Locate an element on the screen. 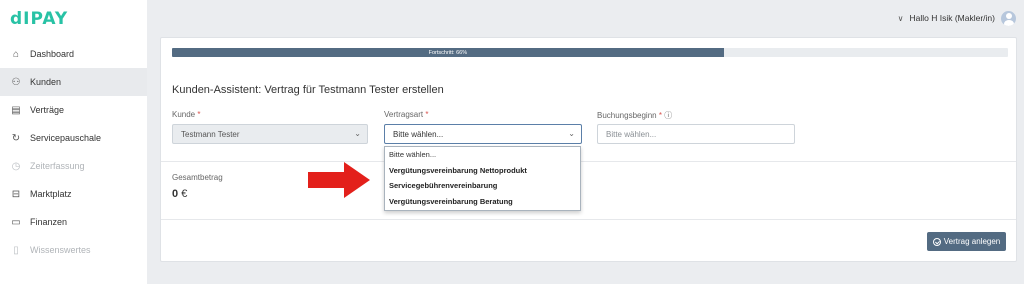  clock-icon: ◷ is located at coordinates (16, 166).